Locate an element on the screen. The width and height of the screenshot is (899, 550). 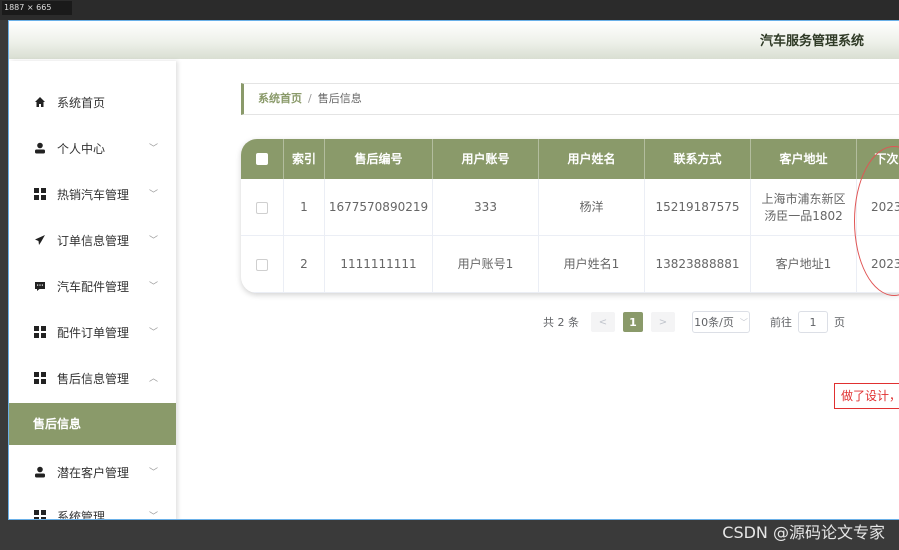
app-header: 汽车服务管理系统 is located at coordinates (454, 40).